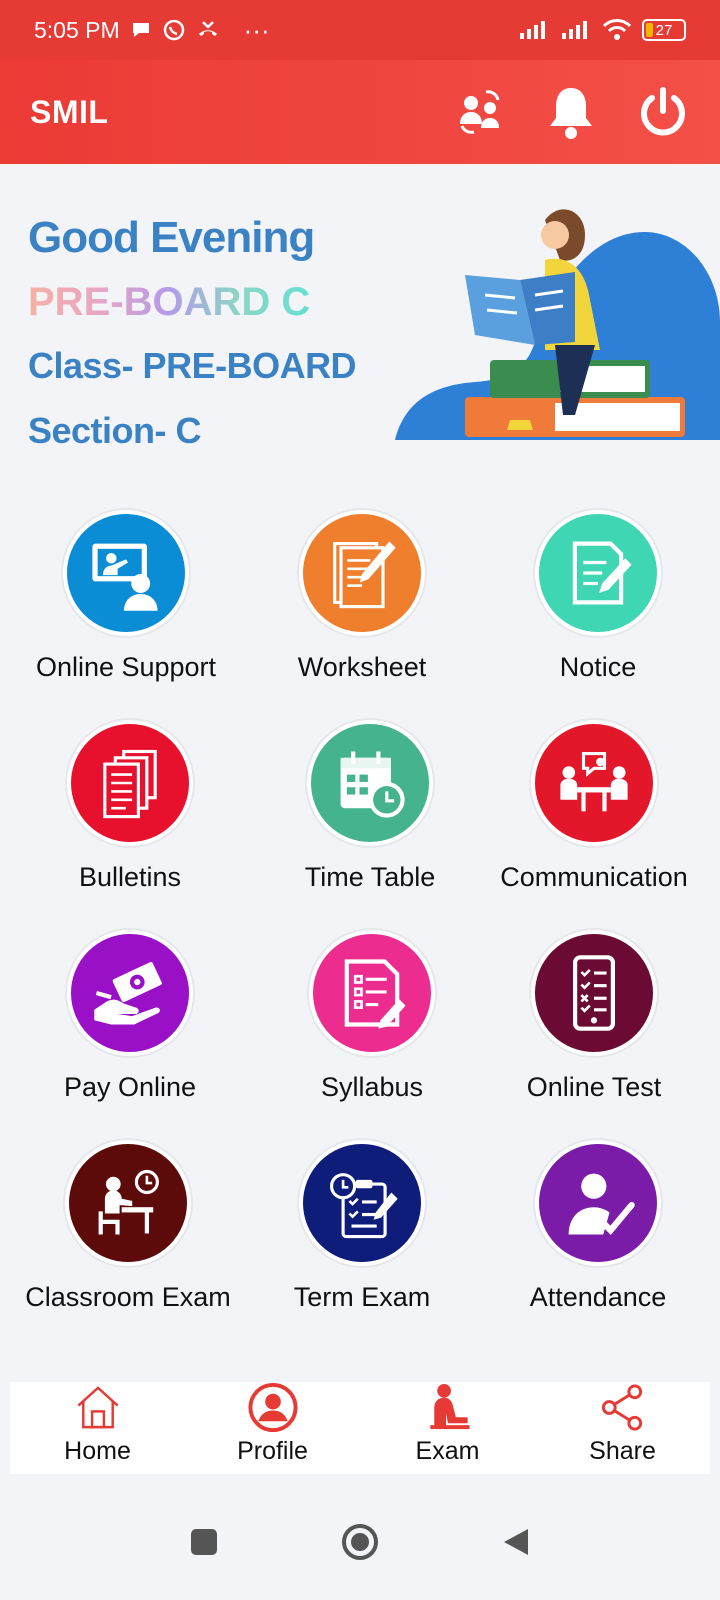 The image size is (720, 1600). What do you see at coordinates (598, 1297) in the screenshot?
I see `tile-label: Attendance` at bounding box center [598, 1297].